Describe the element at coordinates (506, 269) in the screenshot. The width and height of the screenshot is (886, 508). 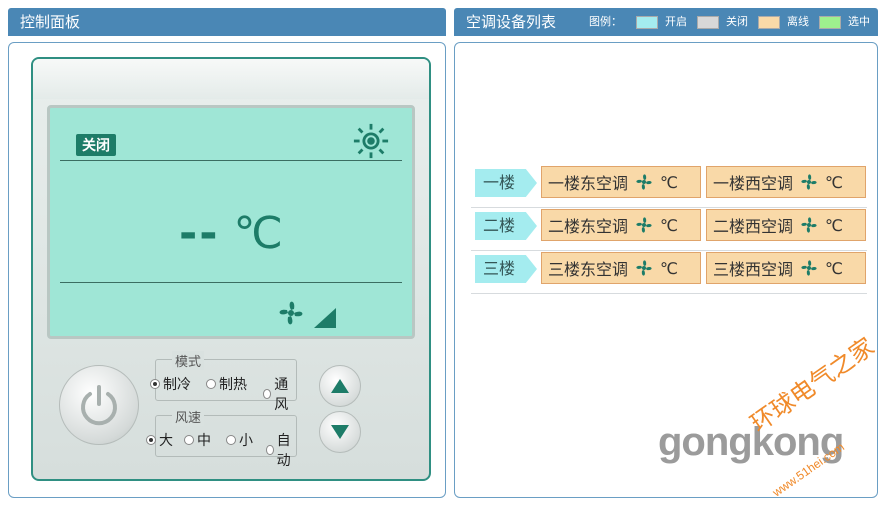
I see `floor-tag: 三楼` at that location.